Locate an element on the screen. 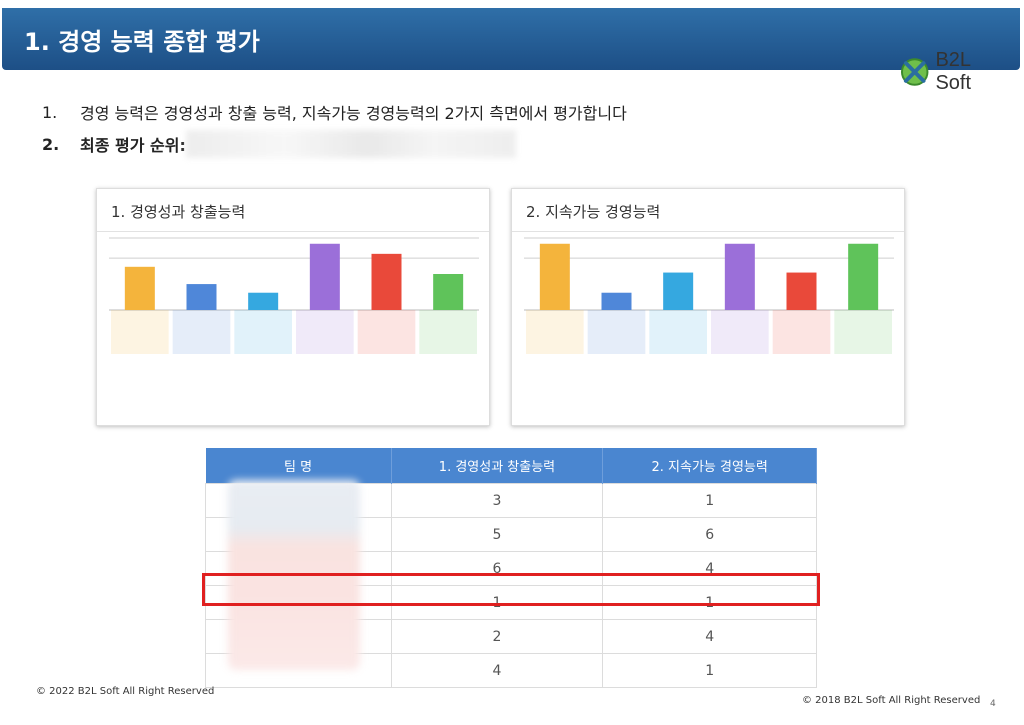 This screenshot has width=1024, height=725. table-header-row: 팀 명 1. 경영성과 창출능력 2. 지속가능 경영능력 is located at coordinates (511, 466).